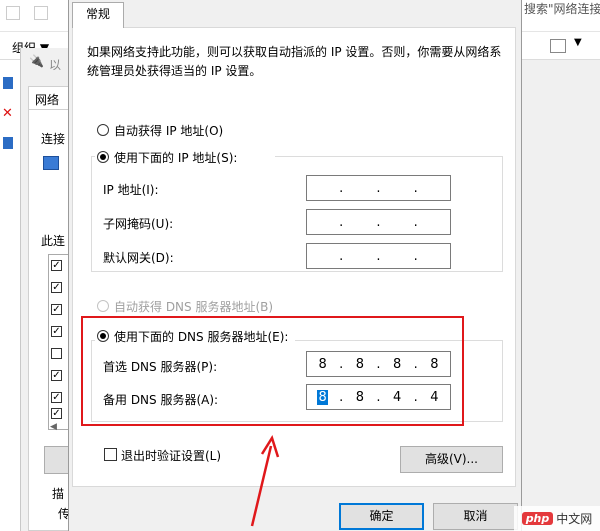 The width and height of the screenshot is (600, 531). What do you see at coordinates (58, 494) in the screenshot?
I see `description-label: 描` at bounding box center [58, 494].